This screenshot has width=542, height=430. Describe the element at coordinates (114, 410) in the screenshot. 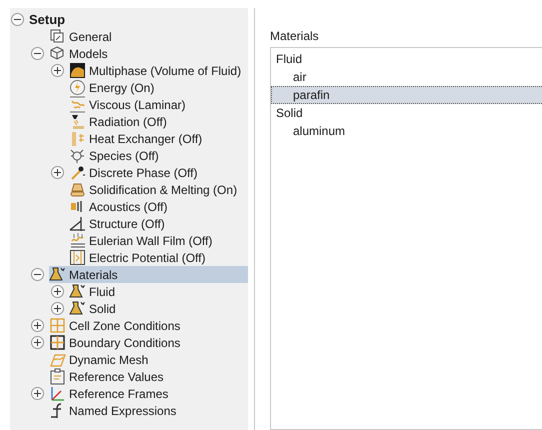

I see `tree-item: Named Expressions` at that location.